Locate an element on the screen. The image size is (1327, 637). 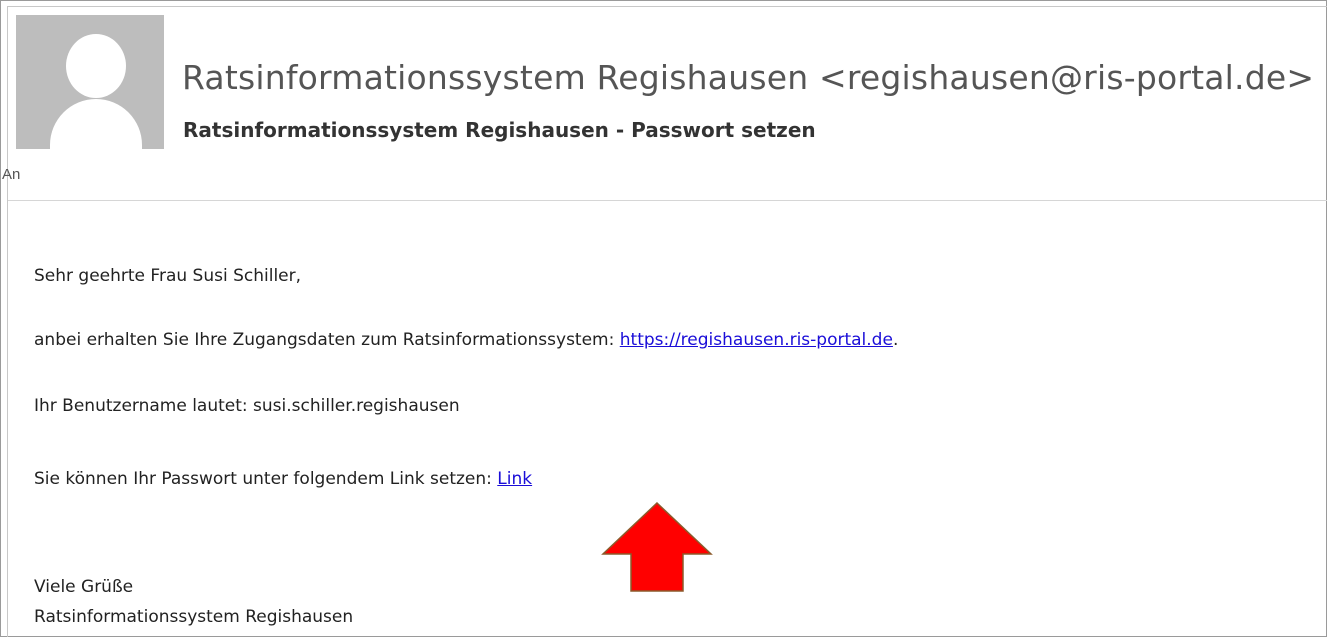
reading-pane-border-left is located at coordinates (7, 321).